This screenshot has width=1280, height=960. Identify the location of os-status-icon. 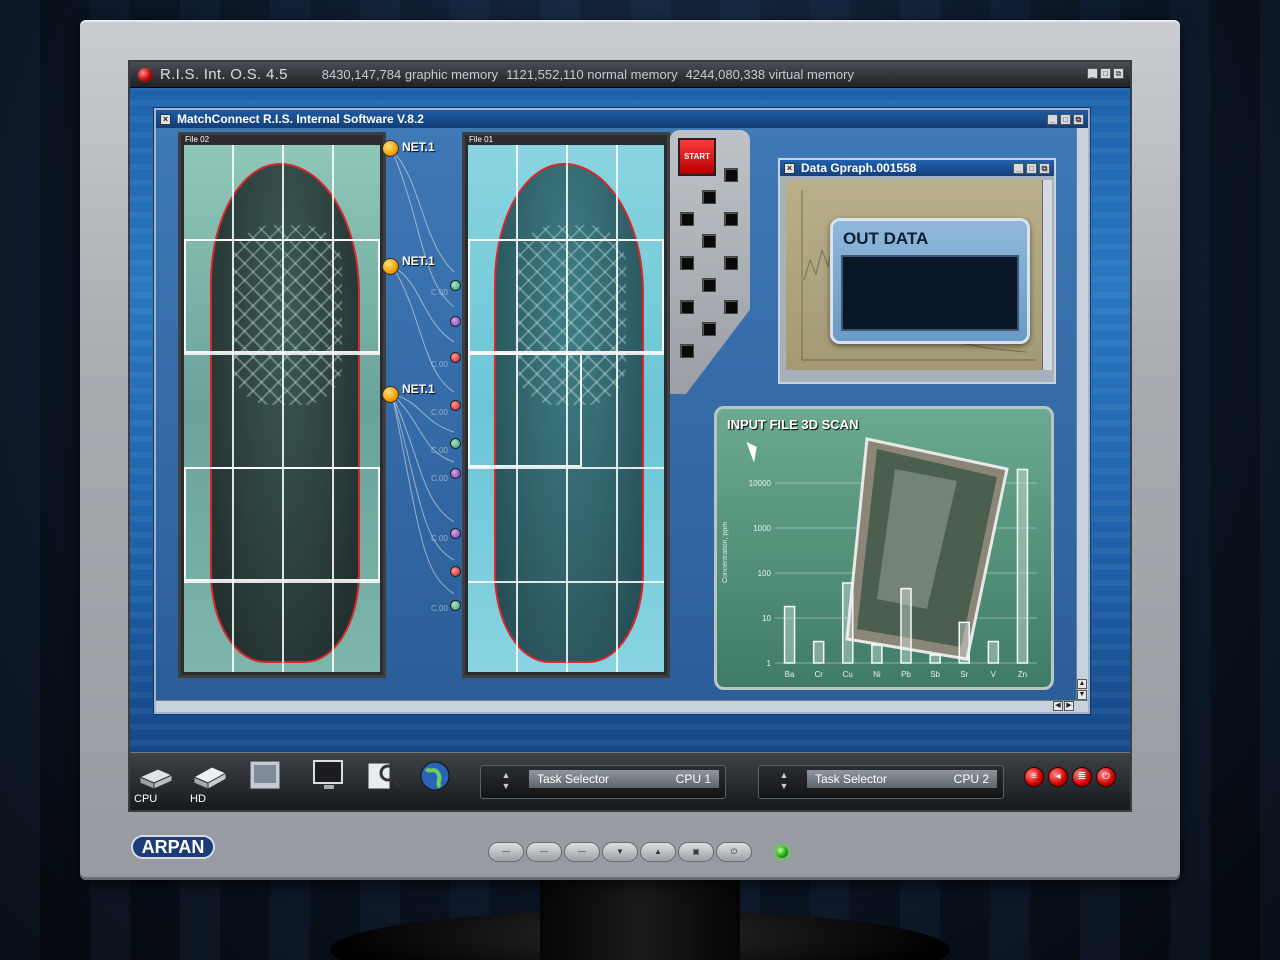
(145, 74).